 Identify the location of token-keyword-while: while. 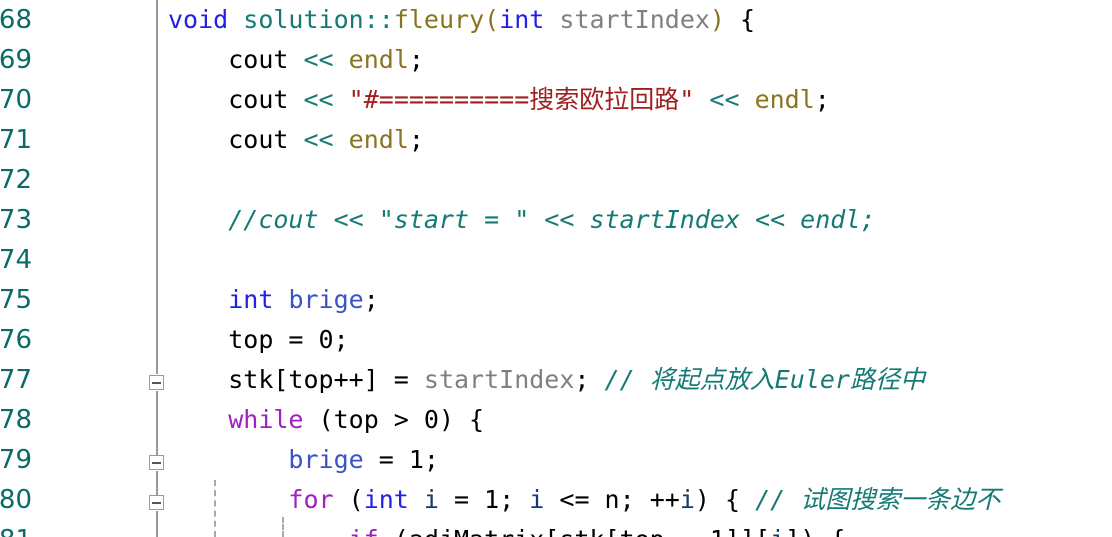
(266, 419).